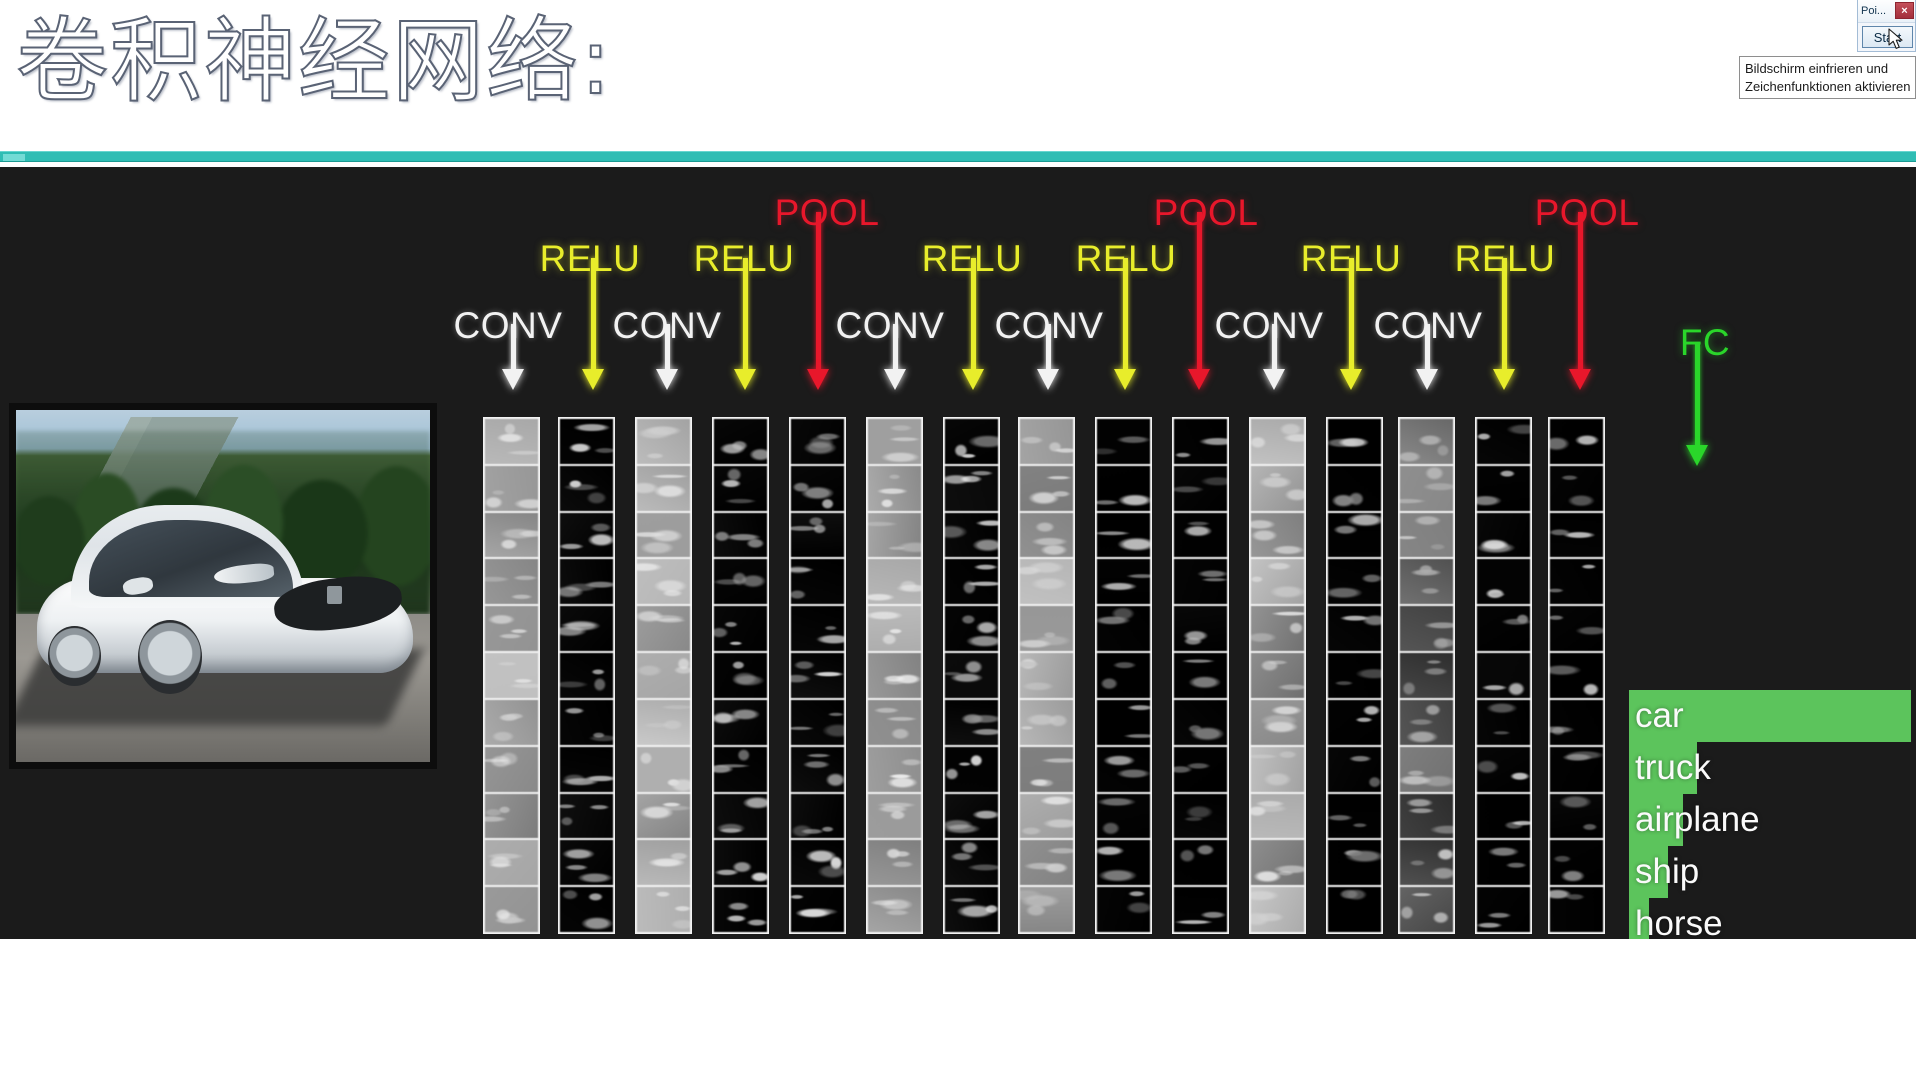 The height and width of the screenshot is (1080, 1916). Describe the element at coordinates (1770, 918) in the screenshot. I see `classification-row: horse` at that location.